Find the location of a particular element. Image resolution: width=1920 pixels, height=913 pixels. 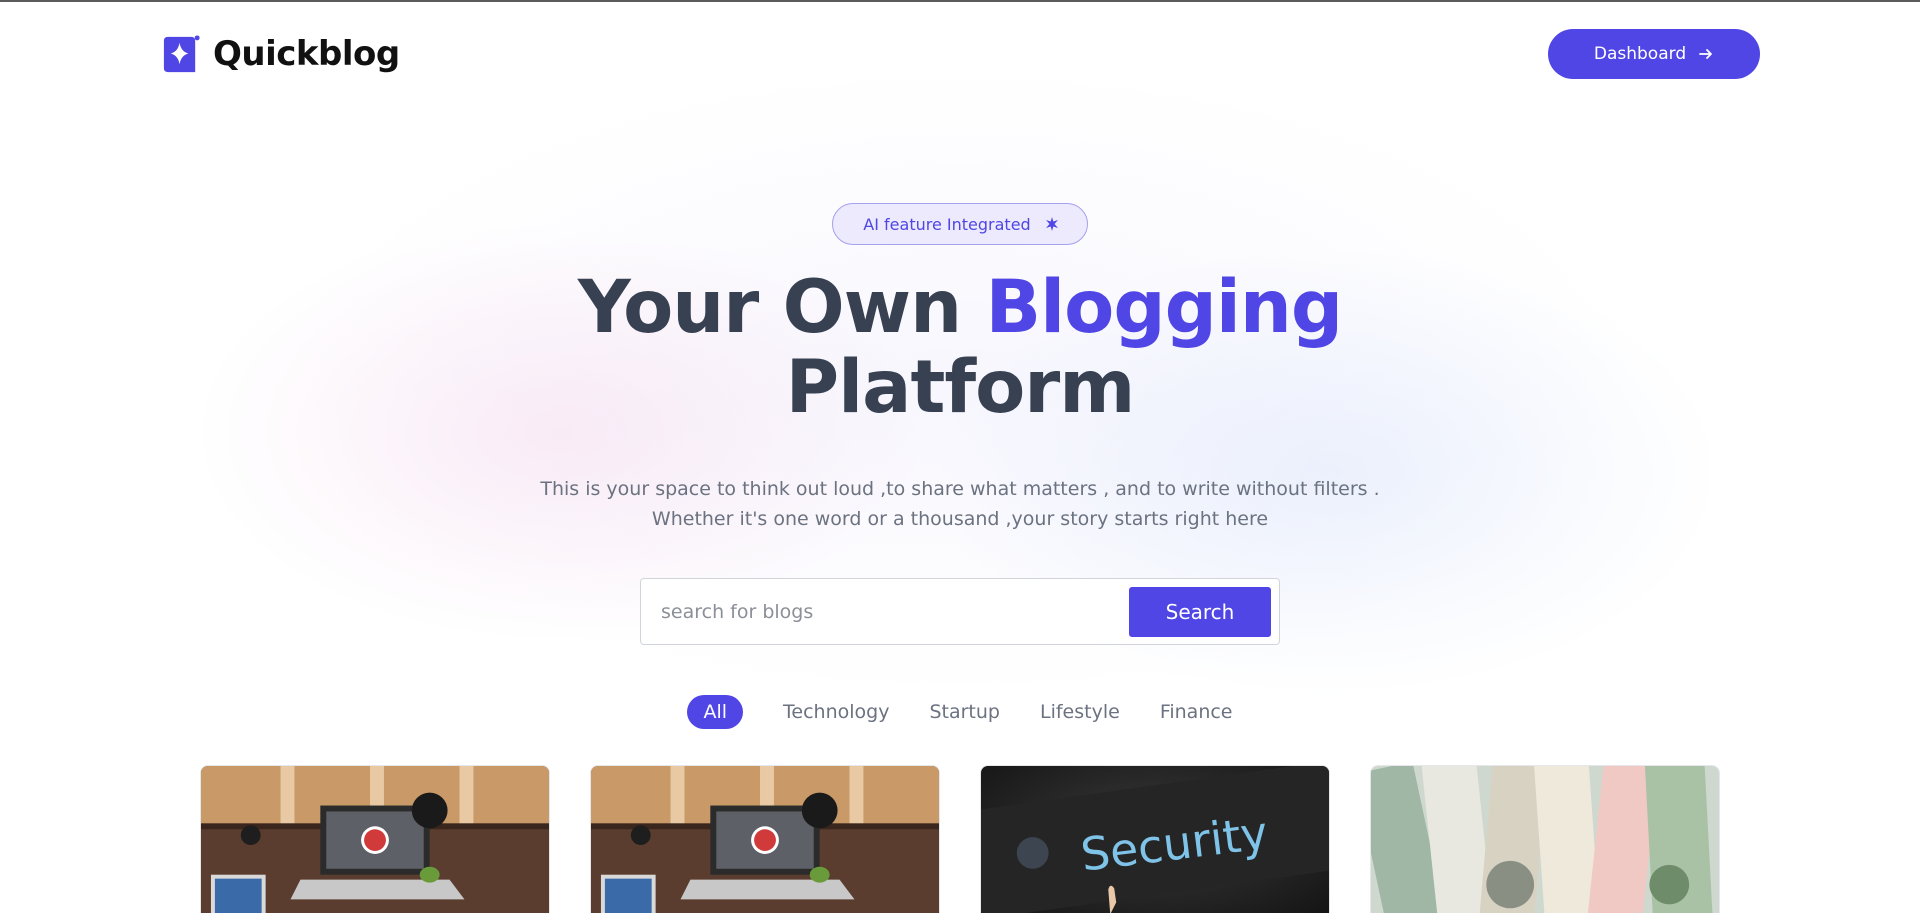

brand-logo: Quickblog is located at coordinates (280, 54).